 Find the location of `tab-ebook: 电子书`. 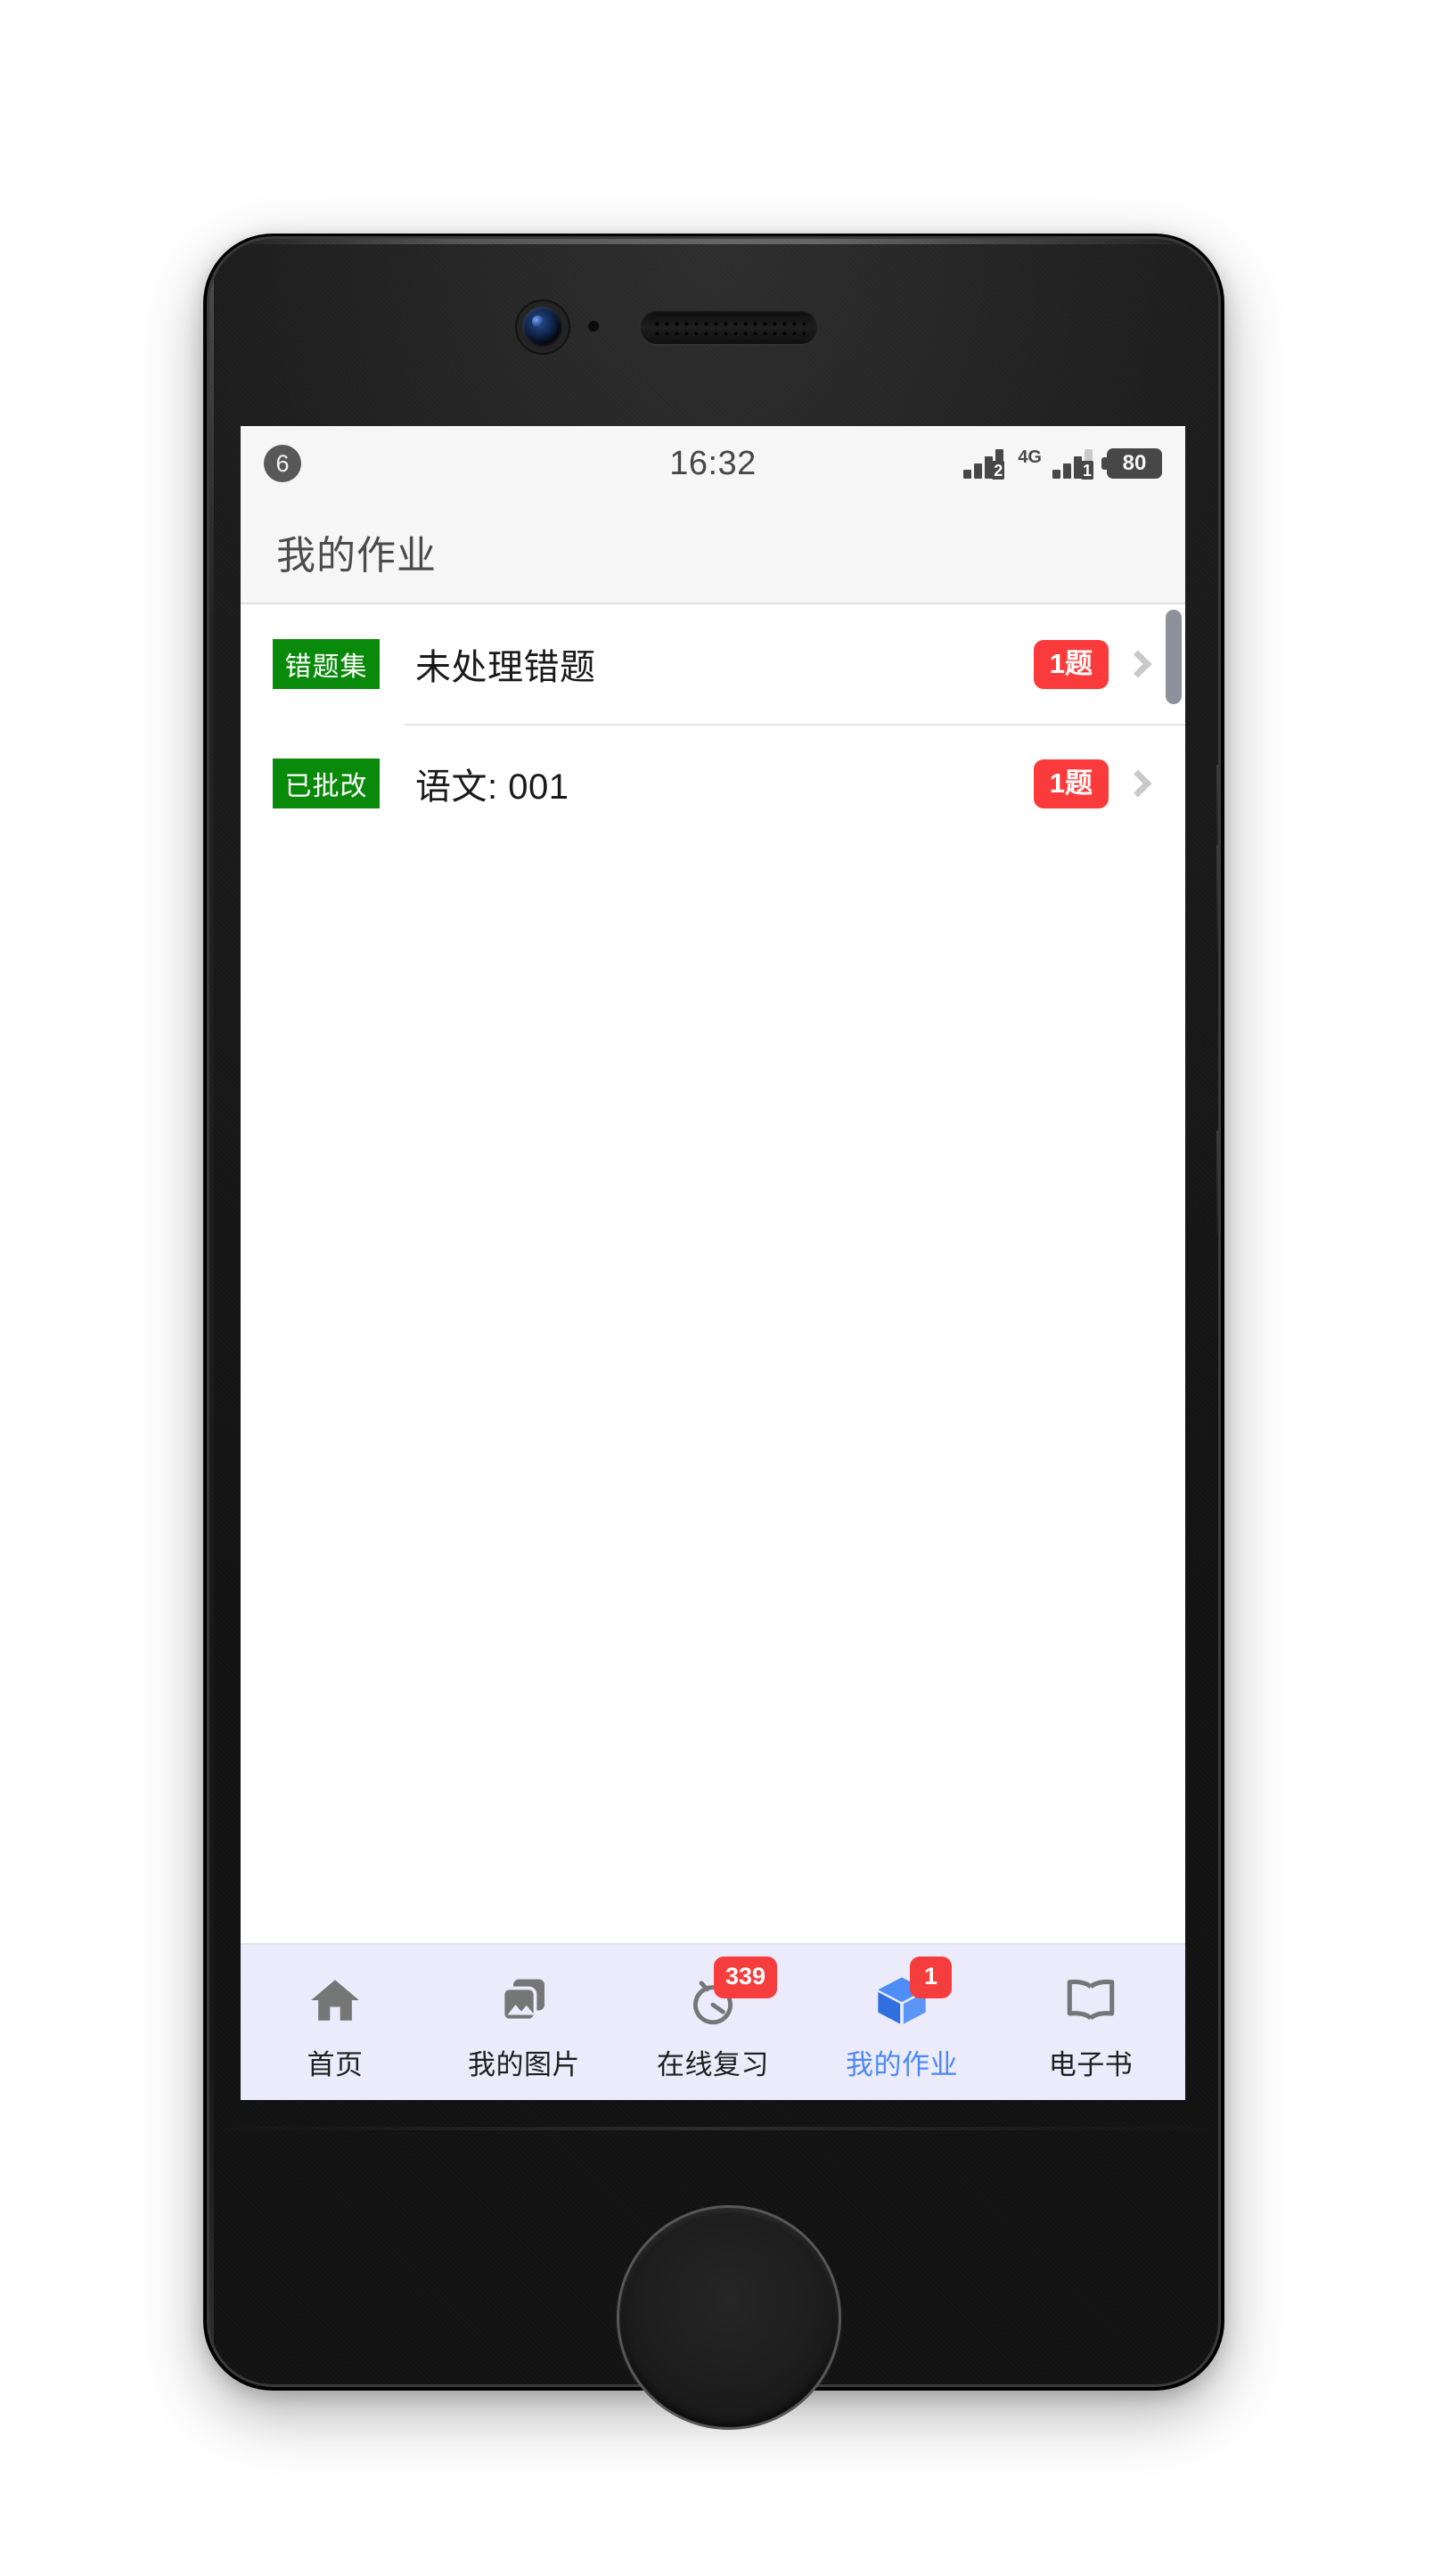

tab-ebook: 电子书 is located at coordinates (1090, 2022).